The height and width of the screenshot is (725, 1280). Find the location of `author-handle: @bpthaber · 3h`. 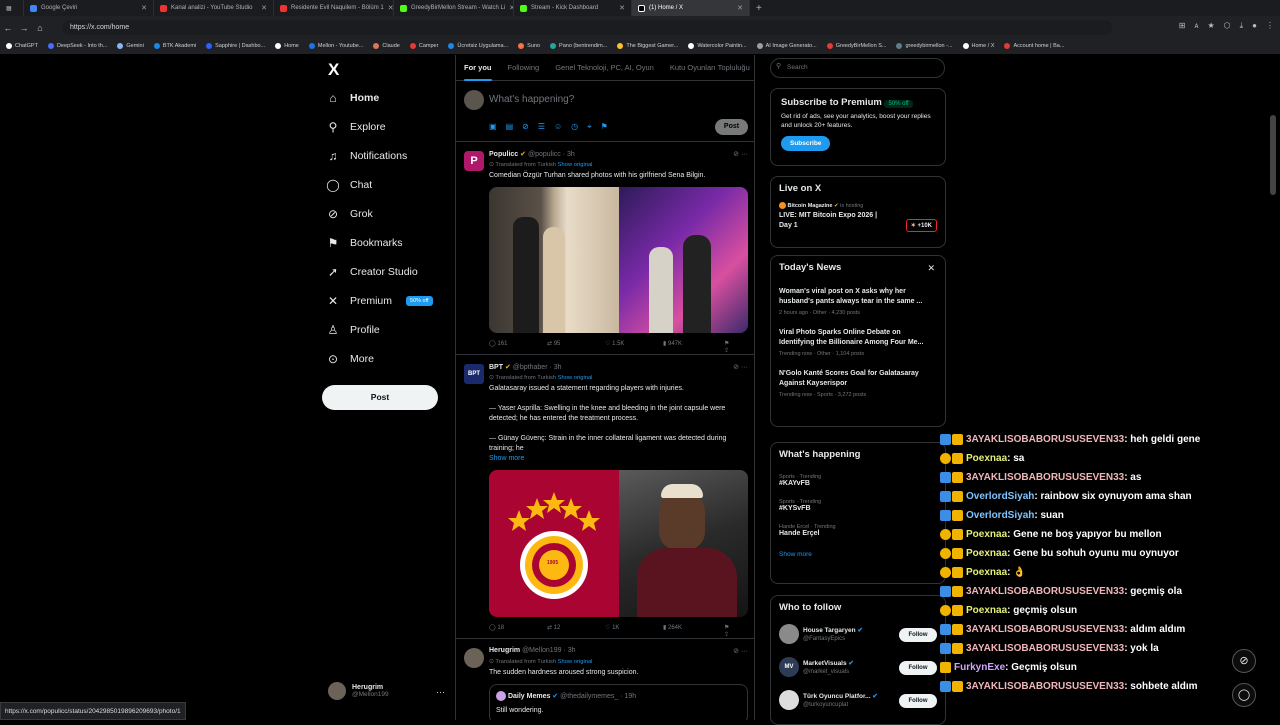

author-handle: @bpthaber · 3h is located at coordinates (537, 367).